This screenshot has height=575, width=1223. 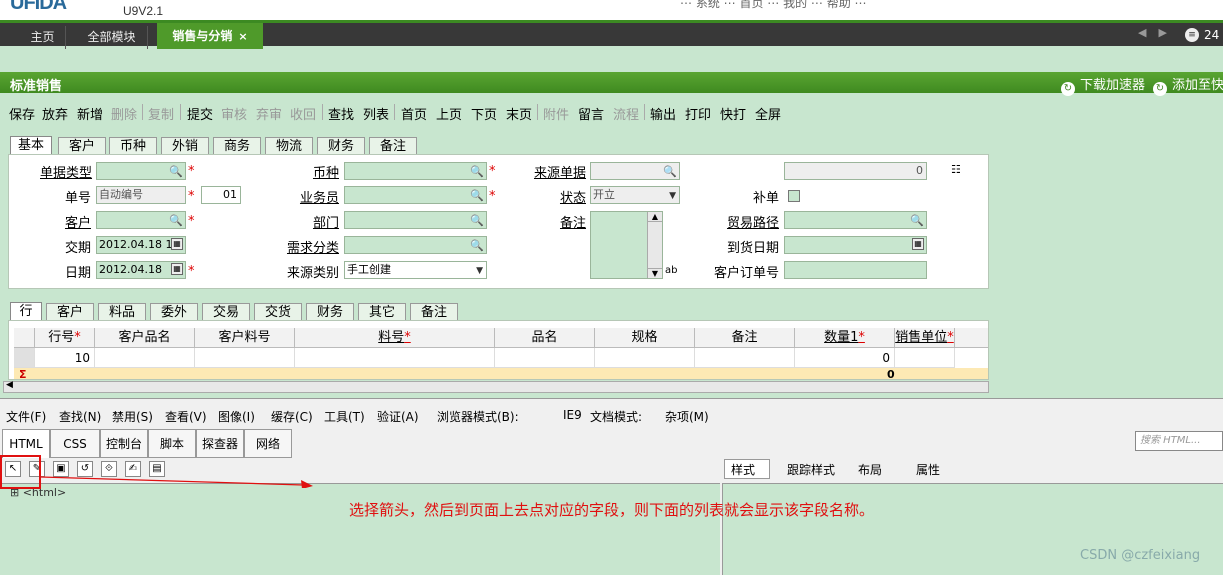 I want to click on word-wrap-icon: ▤, so click(x=157, y=469).